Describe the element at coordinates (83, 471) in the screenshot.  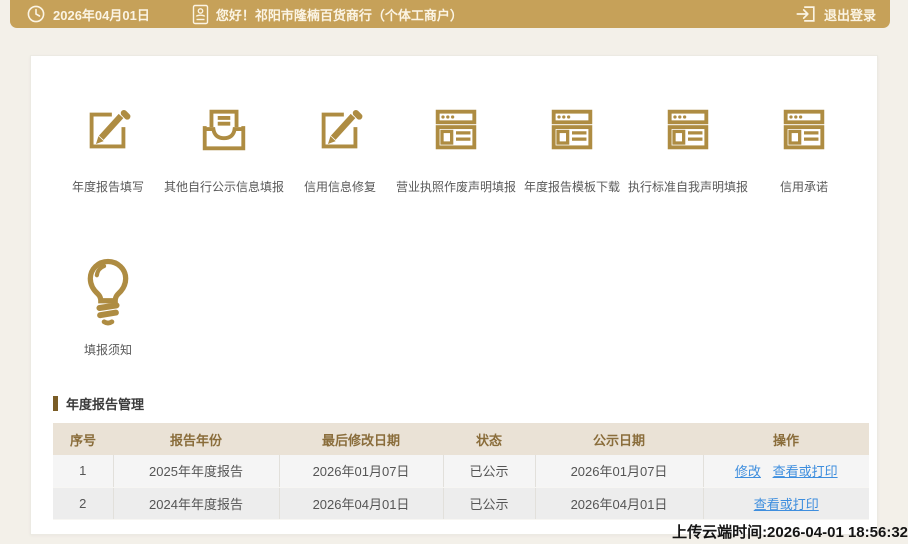
I see `cell-index: 1` at that location.